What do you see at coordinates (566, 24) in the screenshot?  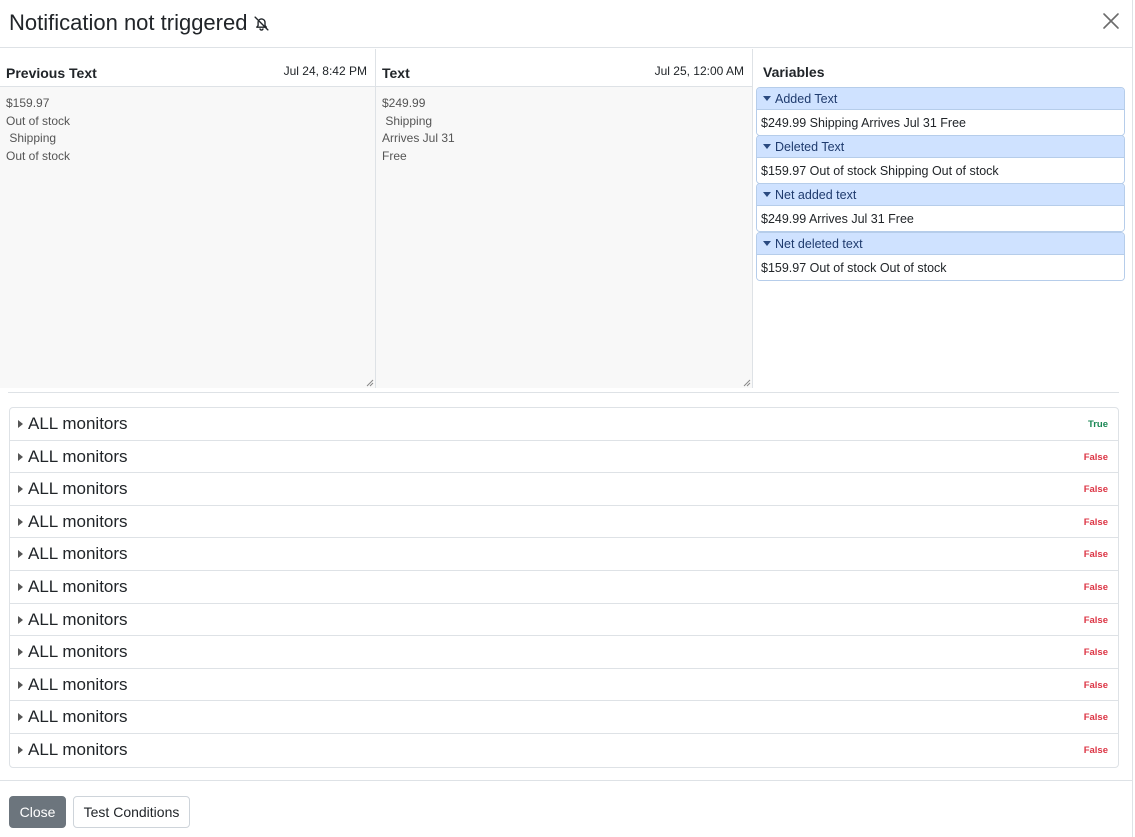 I see `modal-header: Notification not triggered` at bounding box center [566, 24].